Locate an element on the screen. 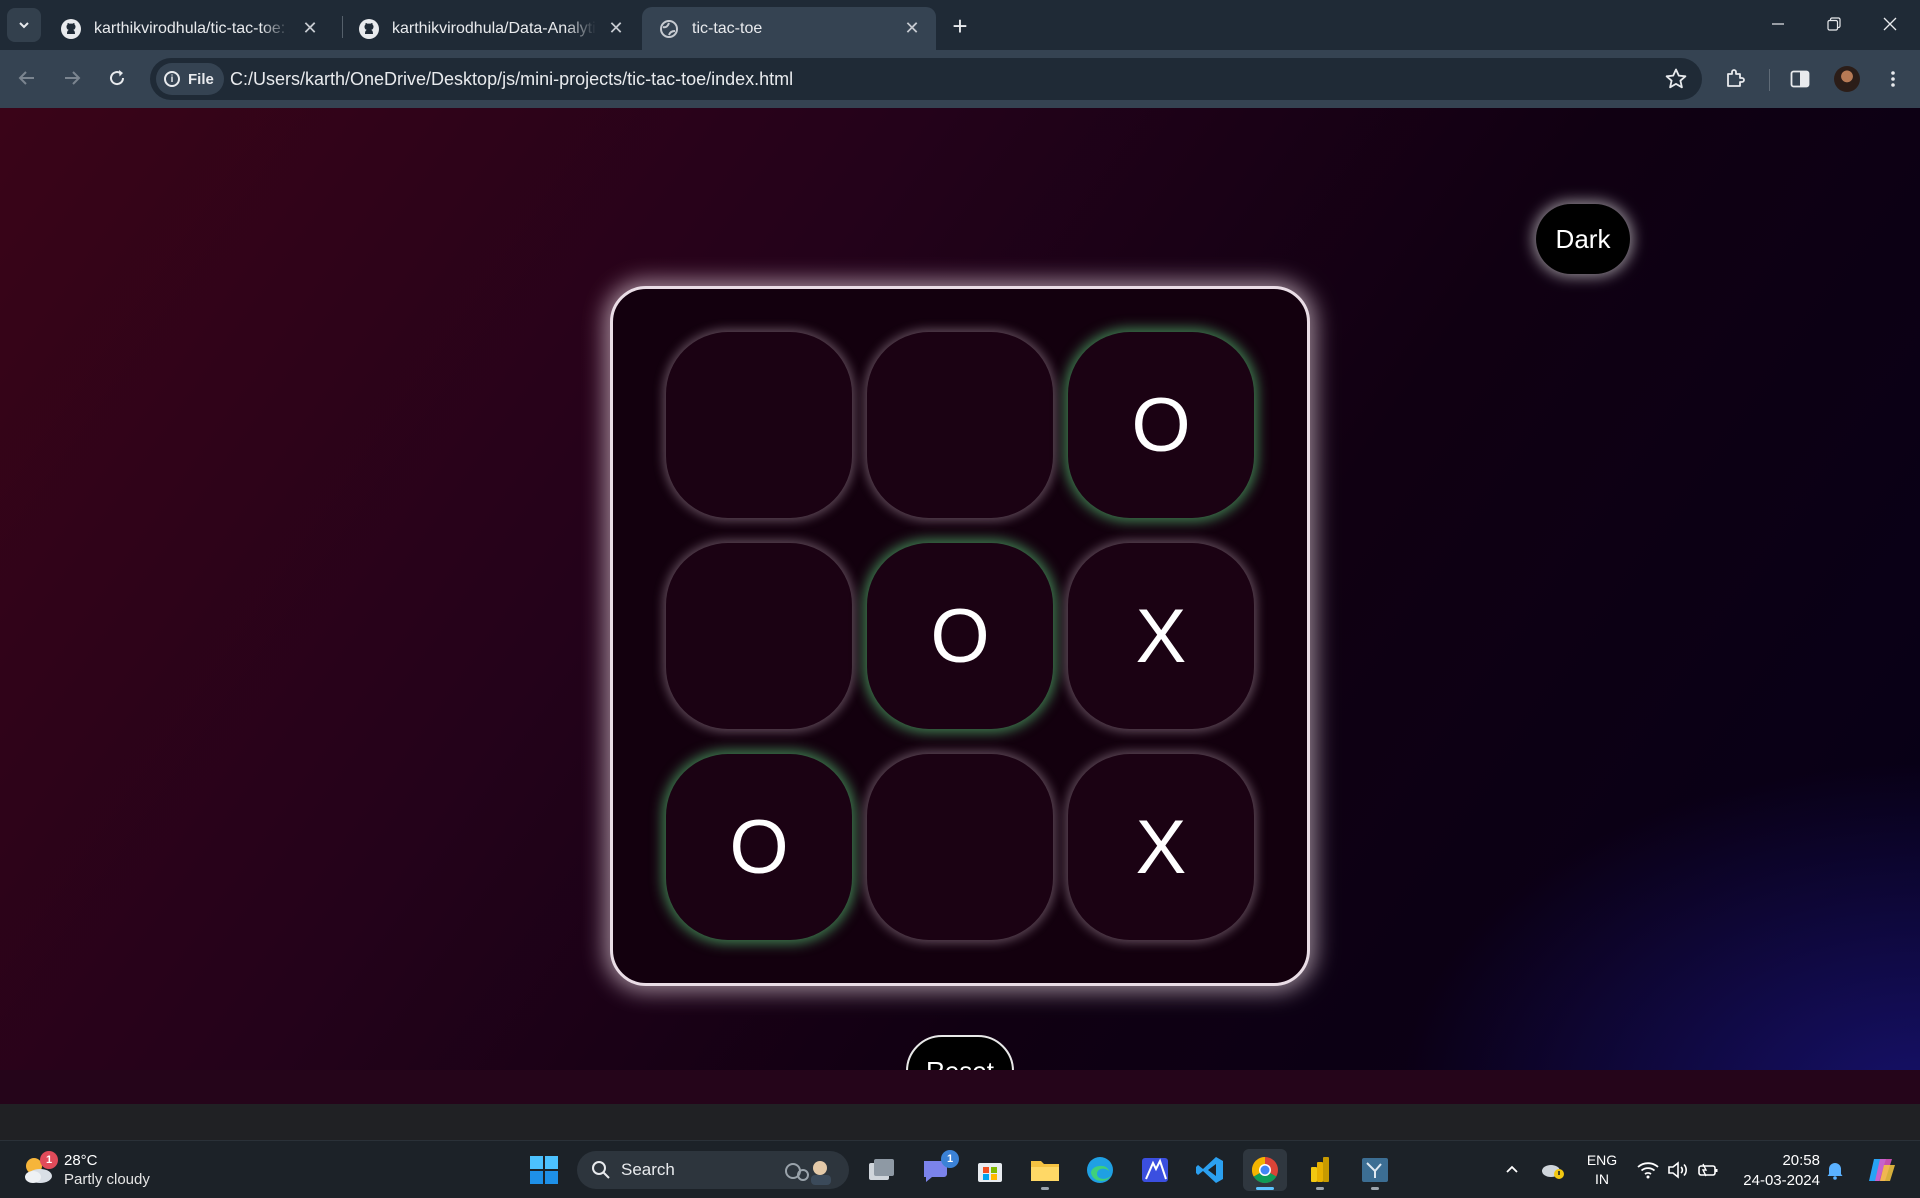  chrome-button is located at coordinates (1265, 1170).